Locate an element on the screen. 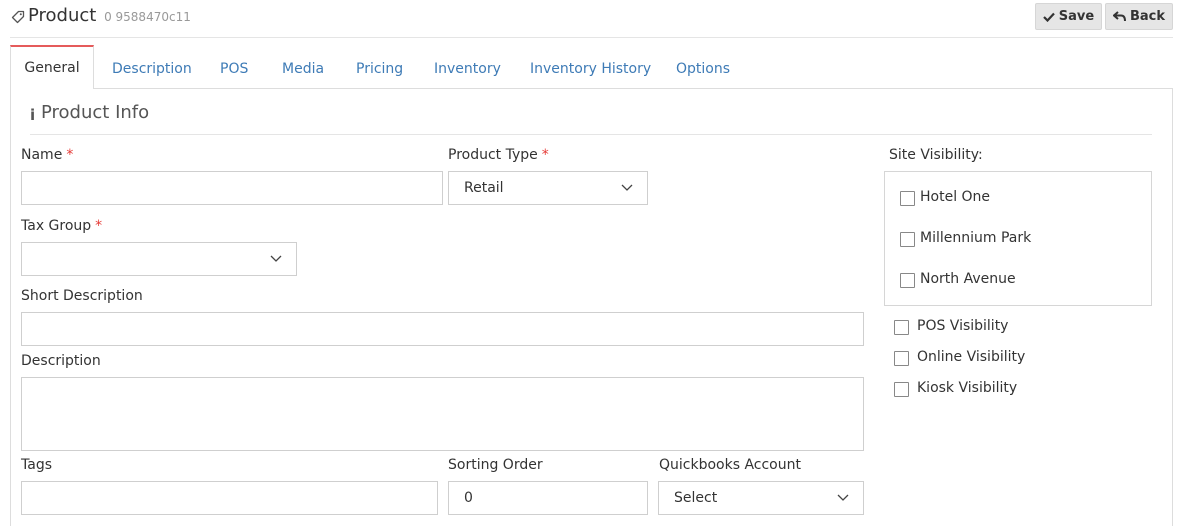 Image resolution: width=1186 pixels, height=526 pixels. tab-inventory-history: Inventory History is located at coordinates (590, 69).